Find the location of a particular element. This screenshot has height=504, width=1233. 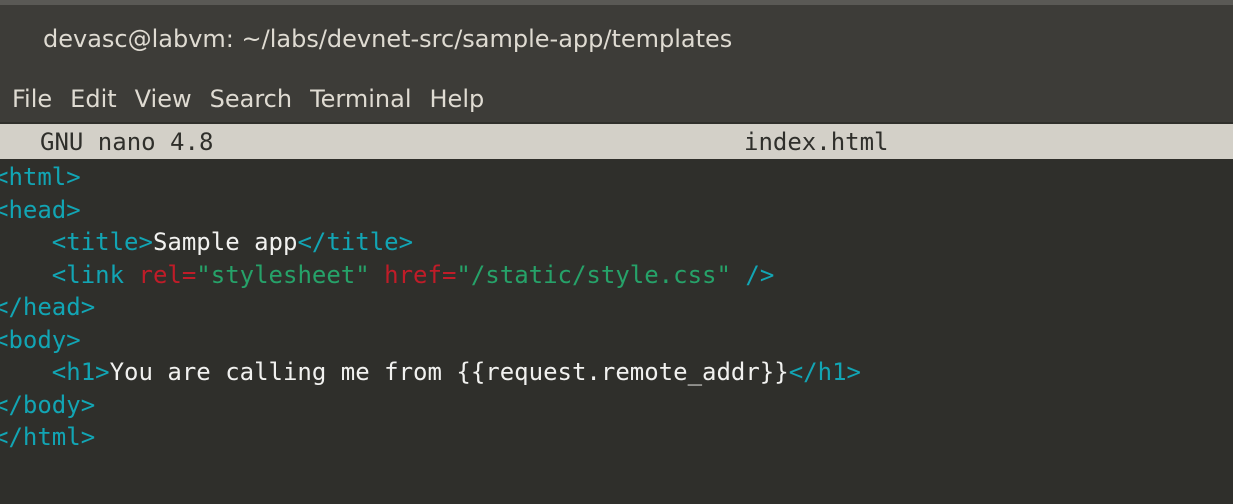

rel-value: "stylesheet" is located at coordinates (283, 274).